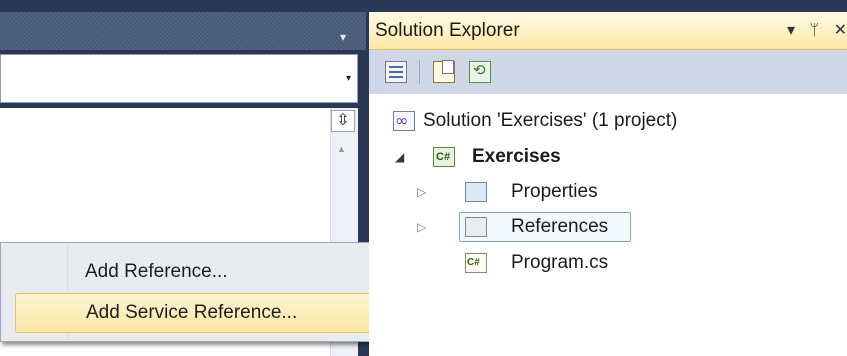 This screenshot has height=356, width=847. What do you see at coordinates (399, 157) in the screenshot?
I see `collapse-arrow-icon: ◢` at bounding box center [399, 157].